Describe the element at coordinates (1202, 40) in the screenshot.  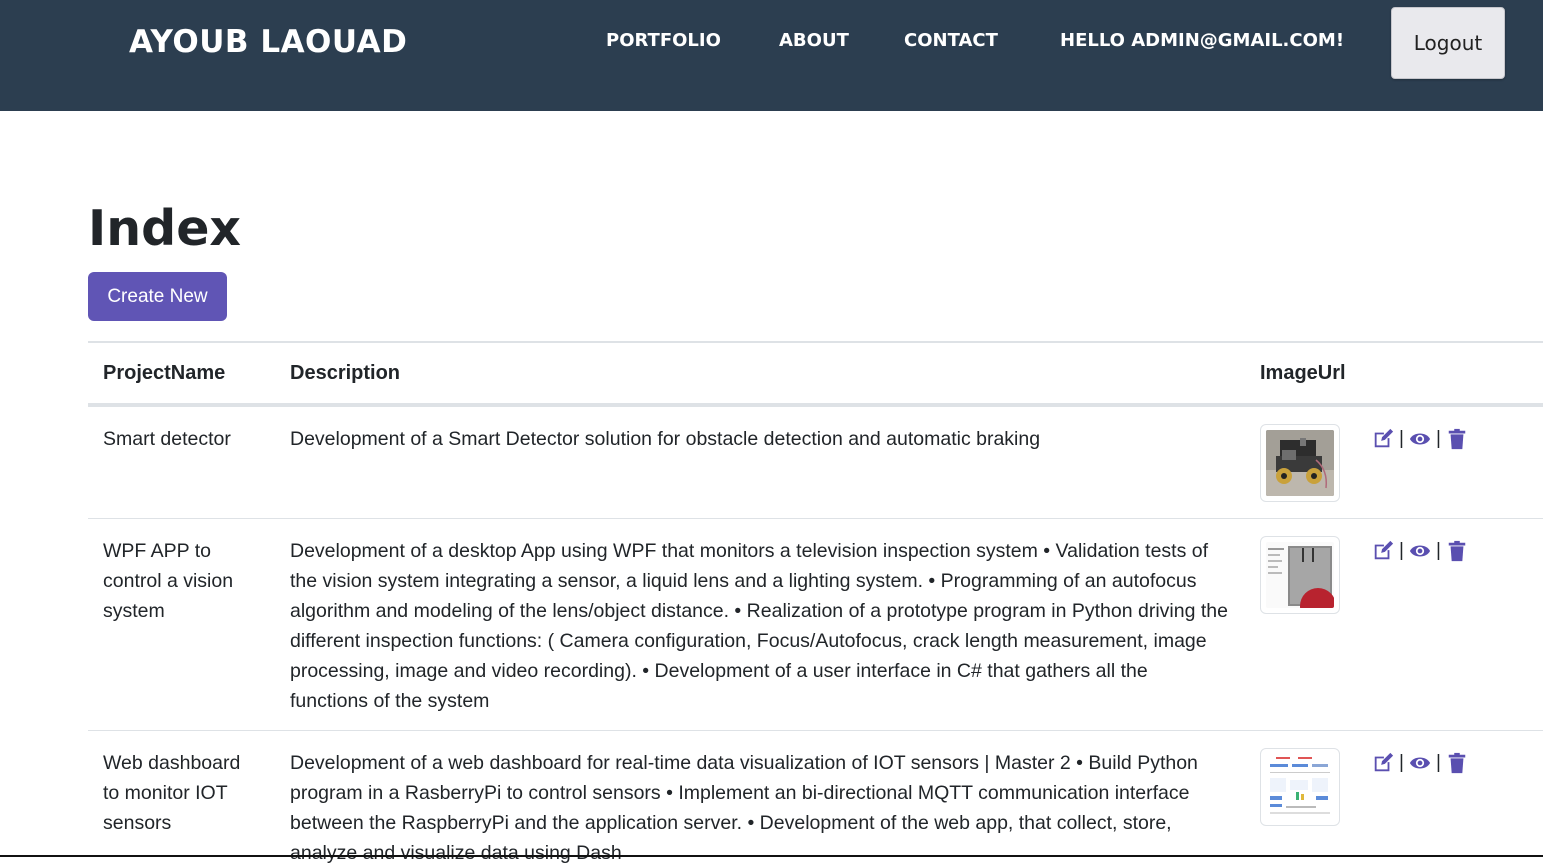
I see `user-greeting: HELLO ADMIN@GMAIL.COM!` at that location.